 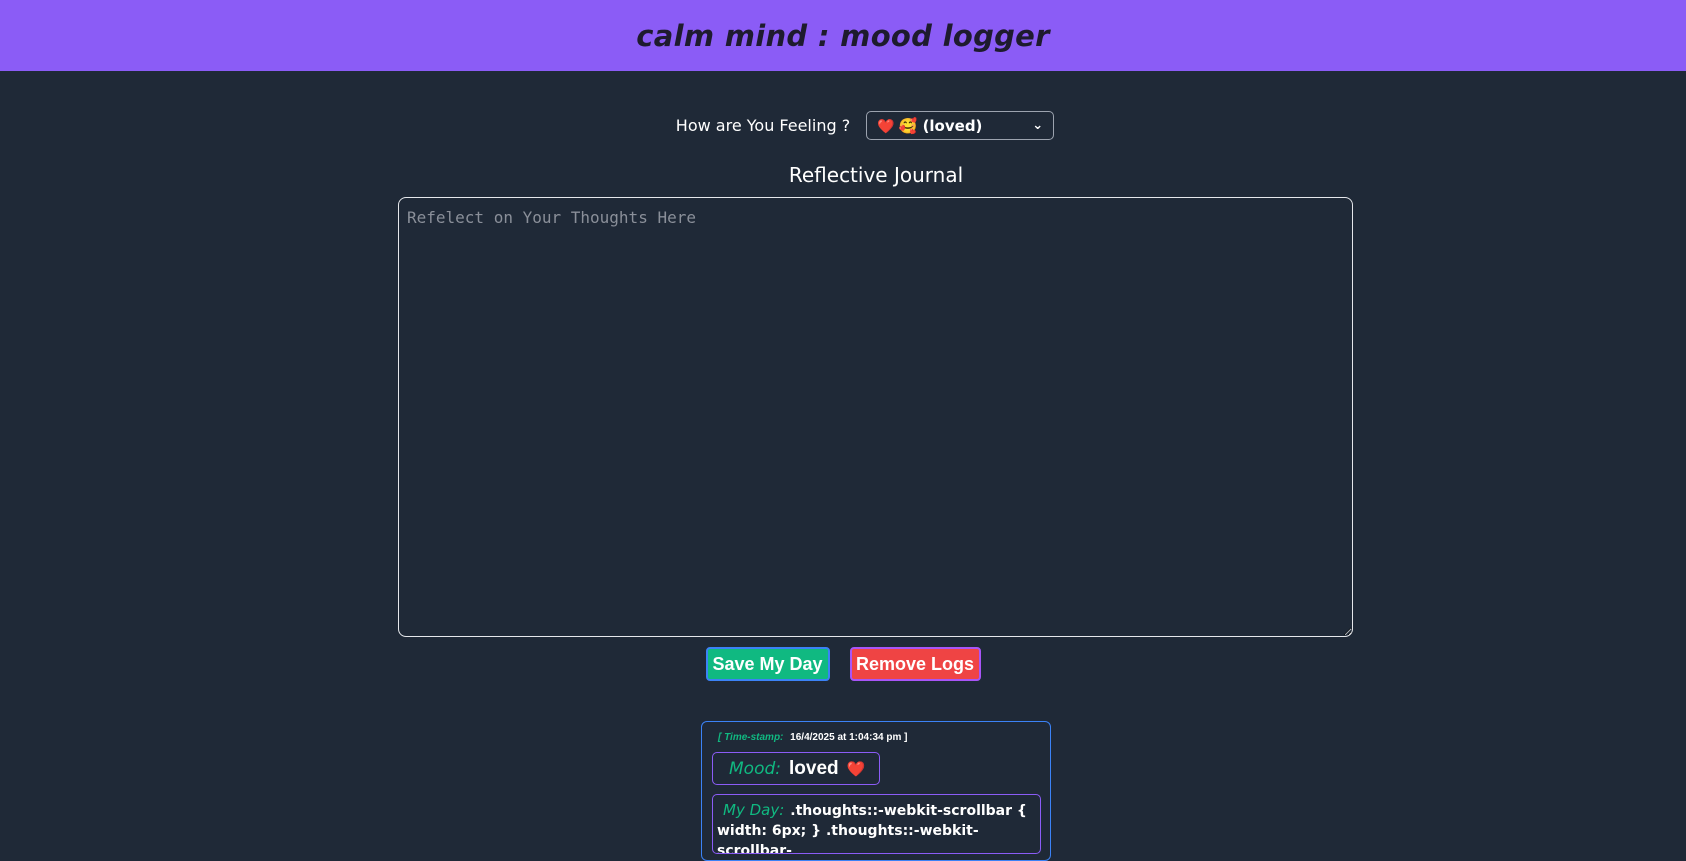 What do you see at coordinates (952, 125) in the screenshot?
I see `mood-select-text: (loved)` at bounding box center [952, 125].